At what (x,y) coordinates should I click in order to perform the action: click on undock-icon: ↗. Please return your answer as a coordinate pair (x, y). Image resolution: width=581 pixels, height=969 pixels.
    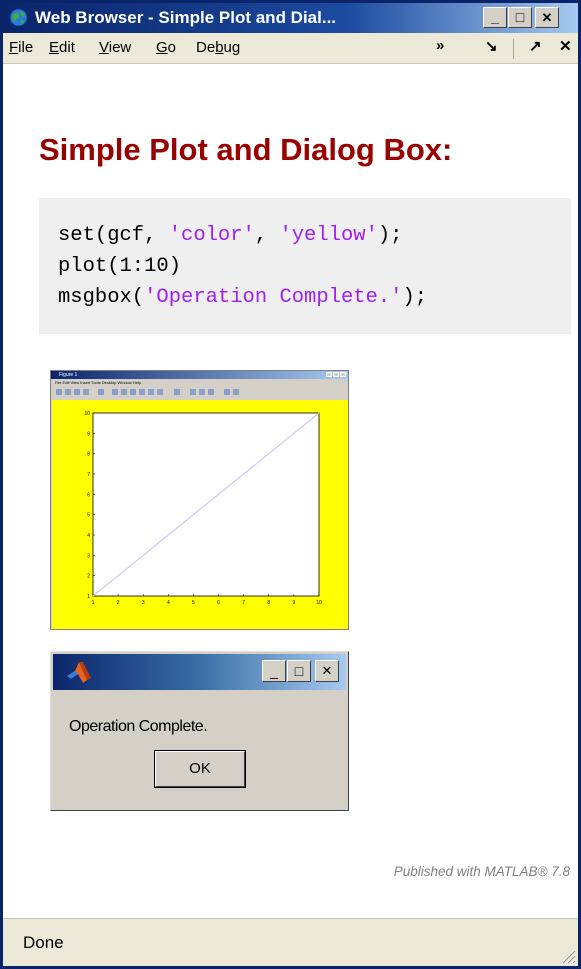
    Looking at the image, I should click on (535, 46).